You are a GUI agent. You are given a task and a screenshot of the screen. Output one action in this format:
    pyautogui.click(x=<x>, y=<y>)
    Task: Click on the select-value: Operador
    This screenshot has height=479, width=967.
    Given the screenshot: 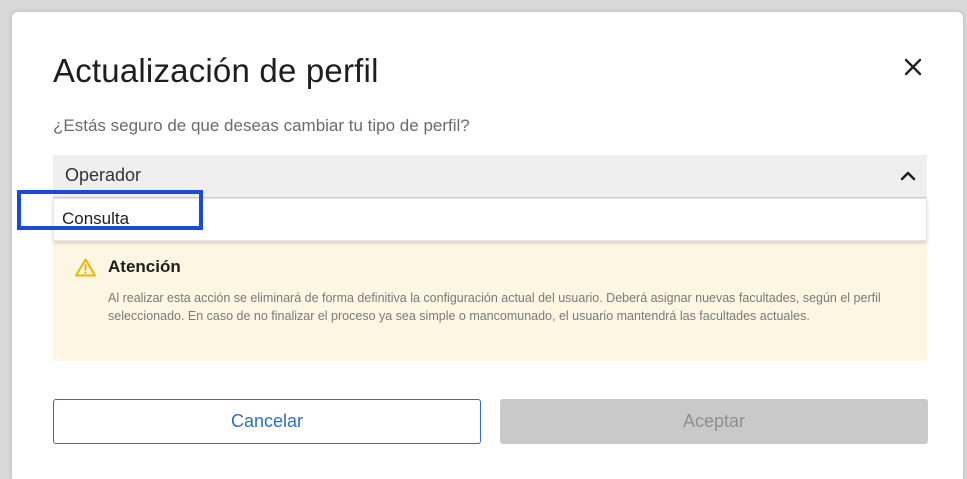 What is the action you would take?
    pyautogui.click(x=103, y=175)
    